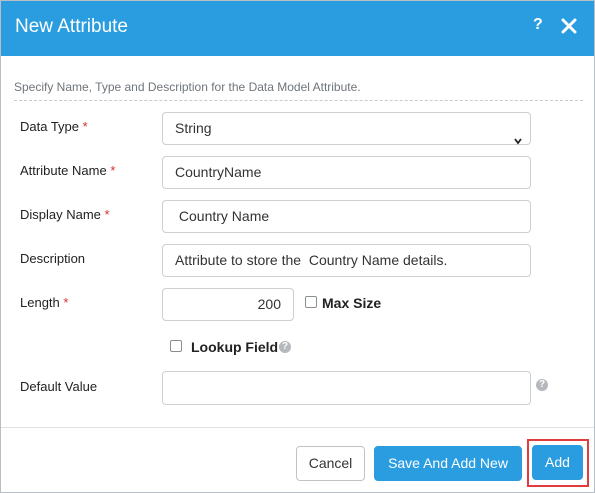 The image size is (595, 493). Describe the element at coordinates (311, 302) in the screenshot. I see `max-size-checkbox` at that location.